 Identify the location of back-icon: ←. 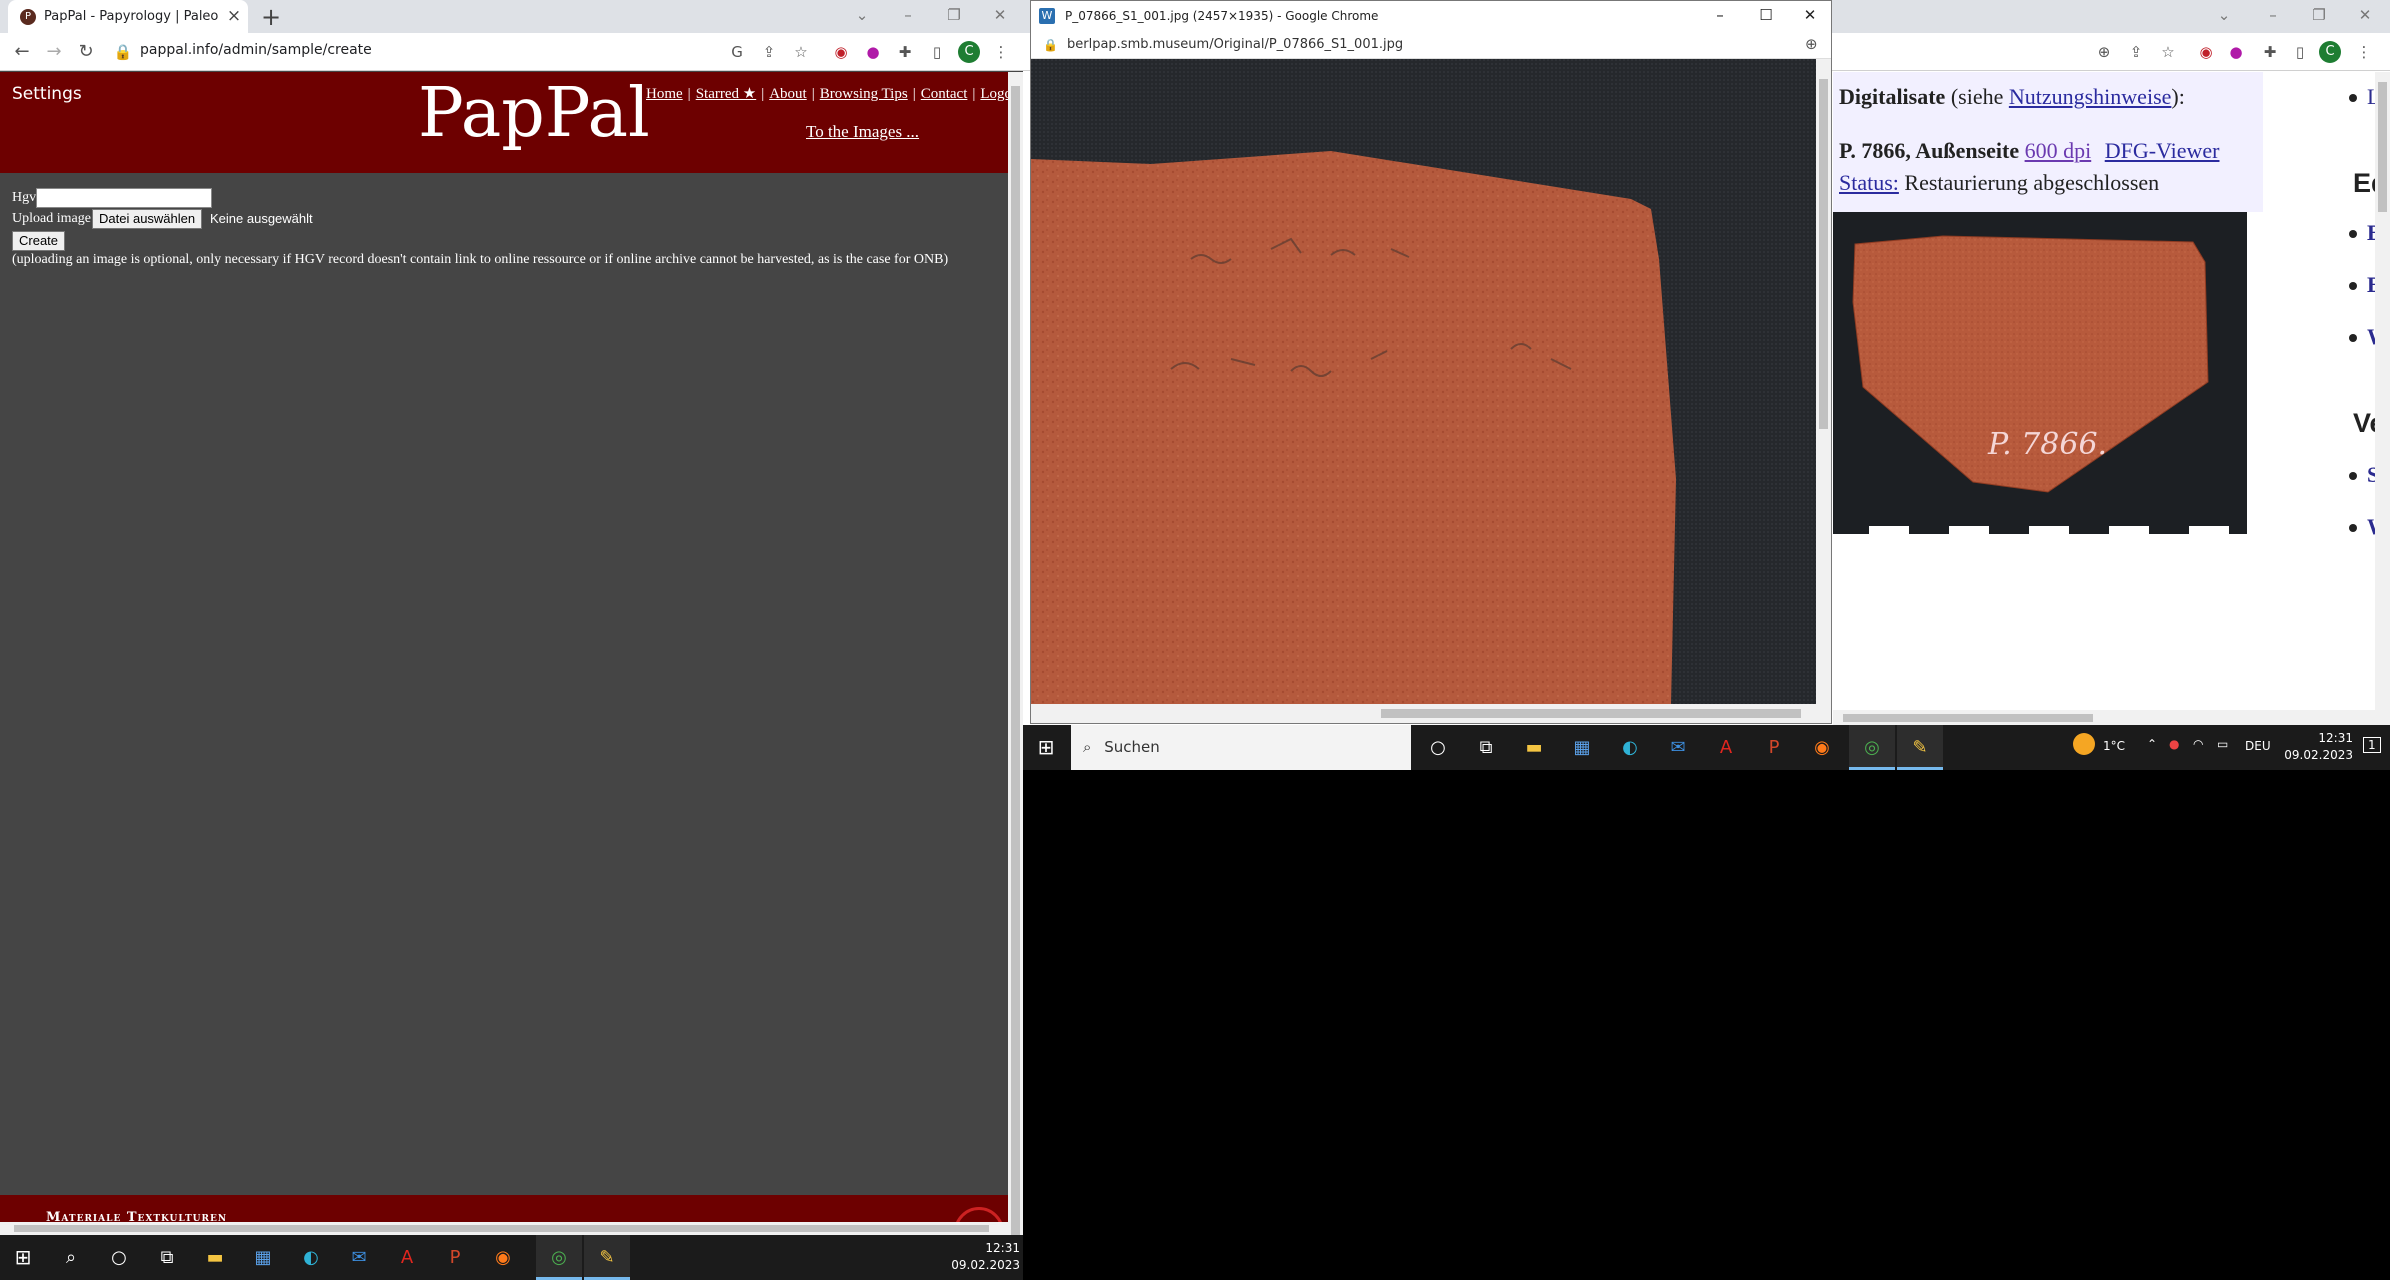
(22, 52).